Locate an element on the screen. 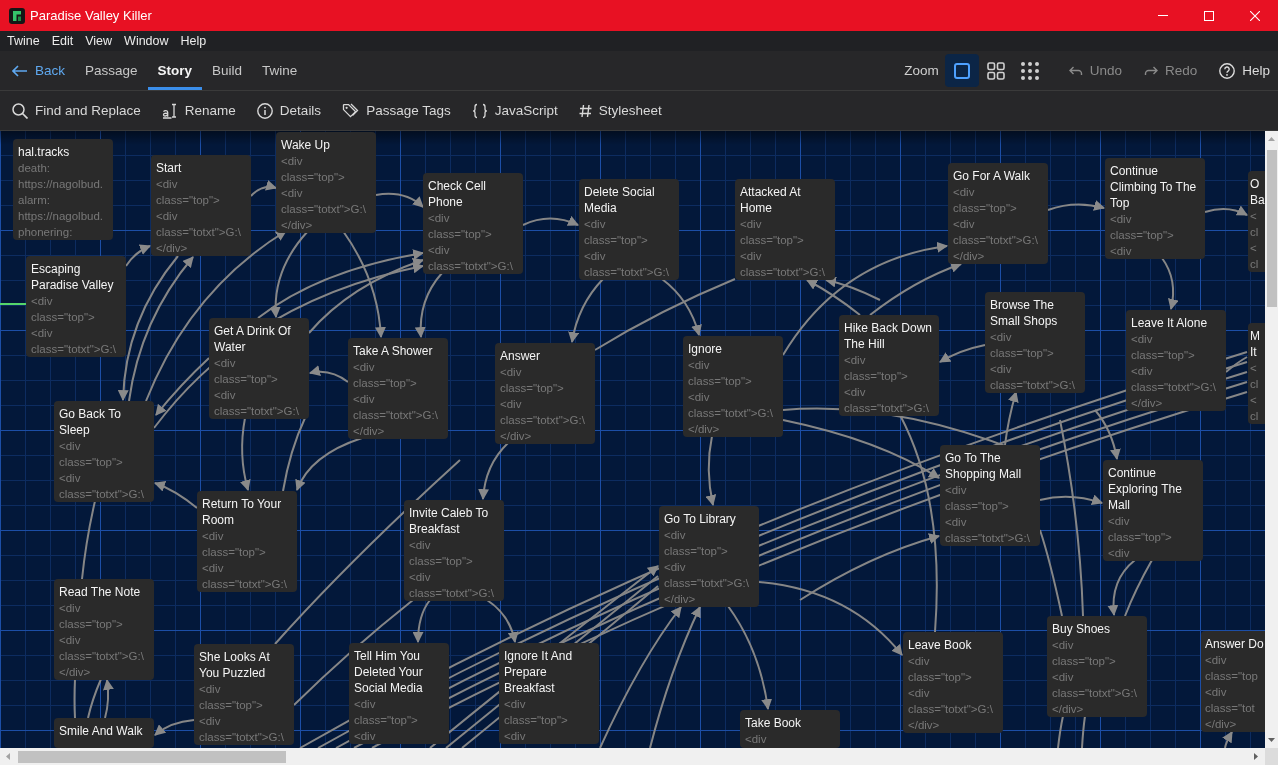  passage-card: Invite Caleb To Breakfast <div class="top"> <div class="totxt">G:\ is located at coordinates (454, 550).